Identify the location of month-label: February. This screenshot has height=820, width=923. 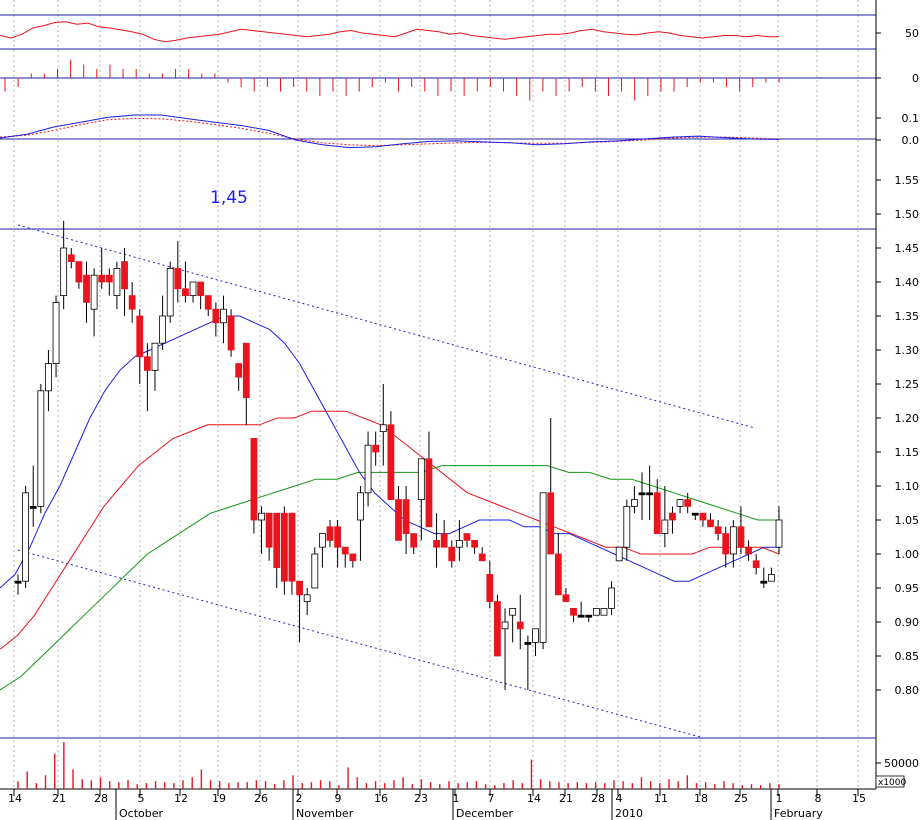
(798, 813).